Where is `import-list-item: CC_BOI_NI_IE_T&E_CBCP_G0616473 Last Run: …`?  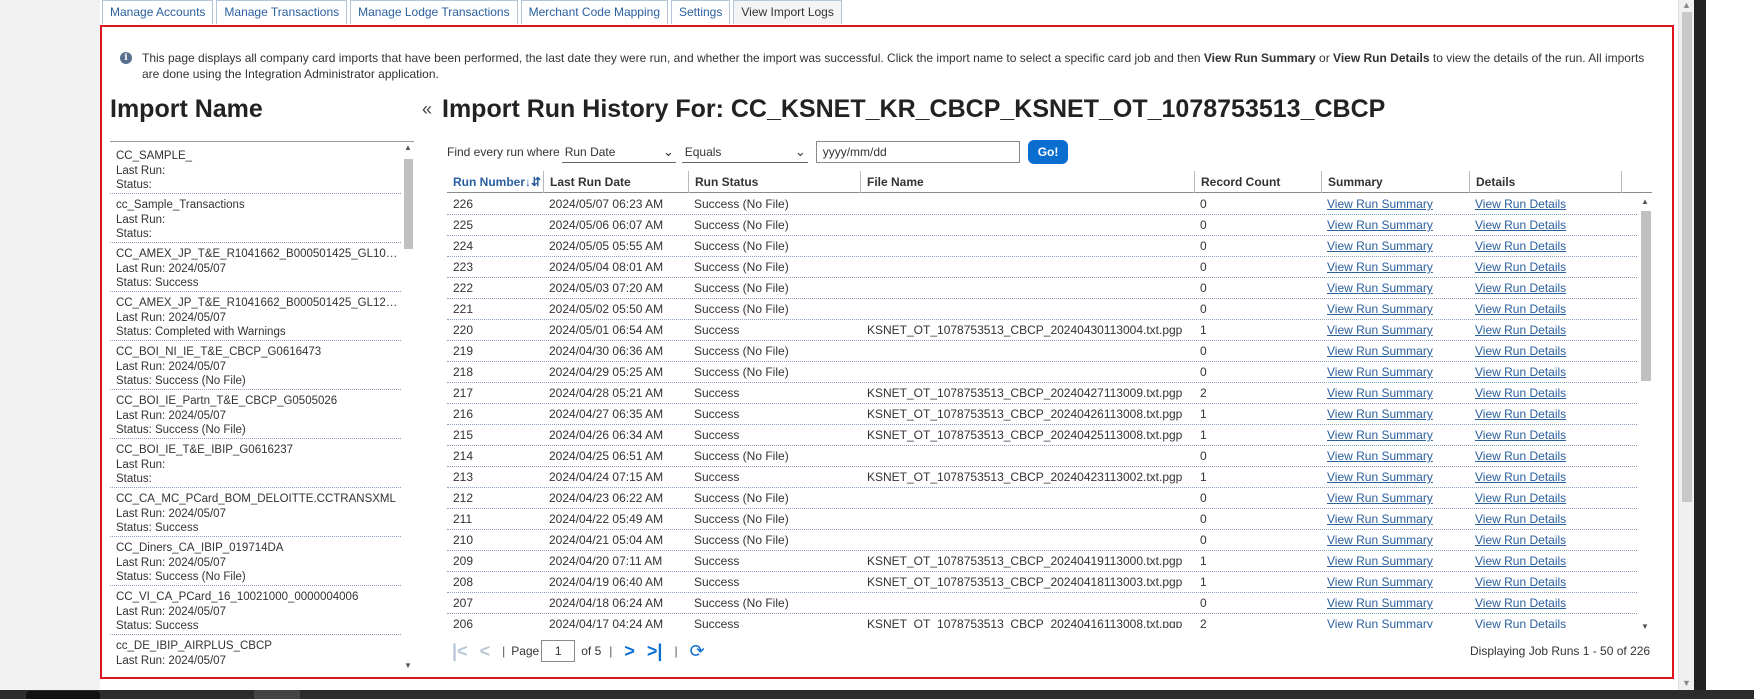 import-list-item: CC_BOI_NI_IE_T&E_CBCP_G0616473 Last Run: … is located at coordinates (255, 365).